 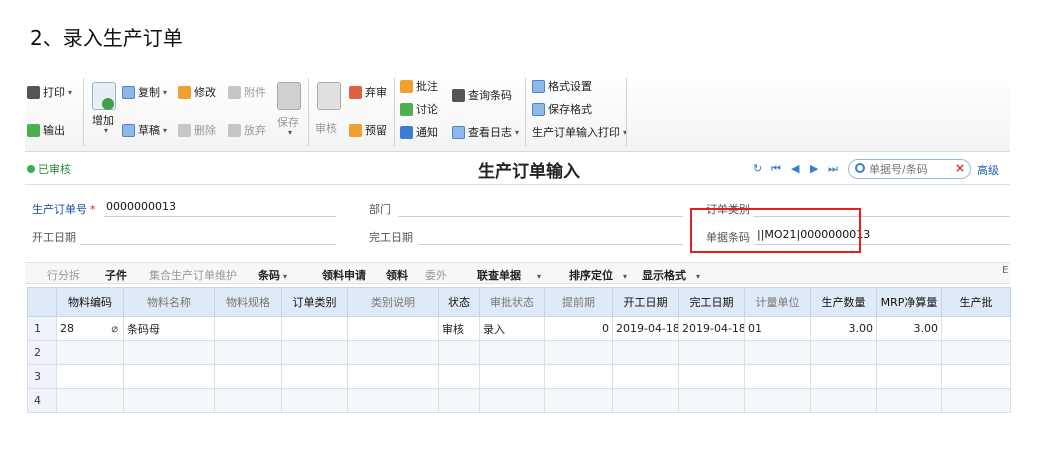 I want to click on table-row: 2, so click(x=519, y=352).